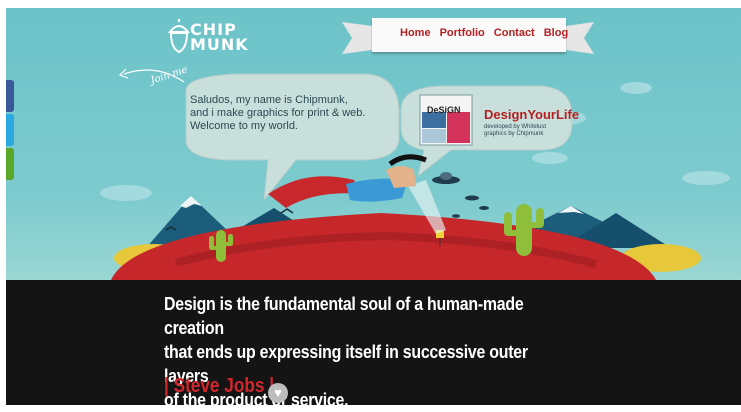  I want to click on twitter-tab, so click(10, 130).